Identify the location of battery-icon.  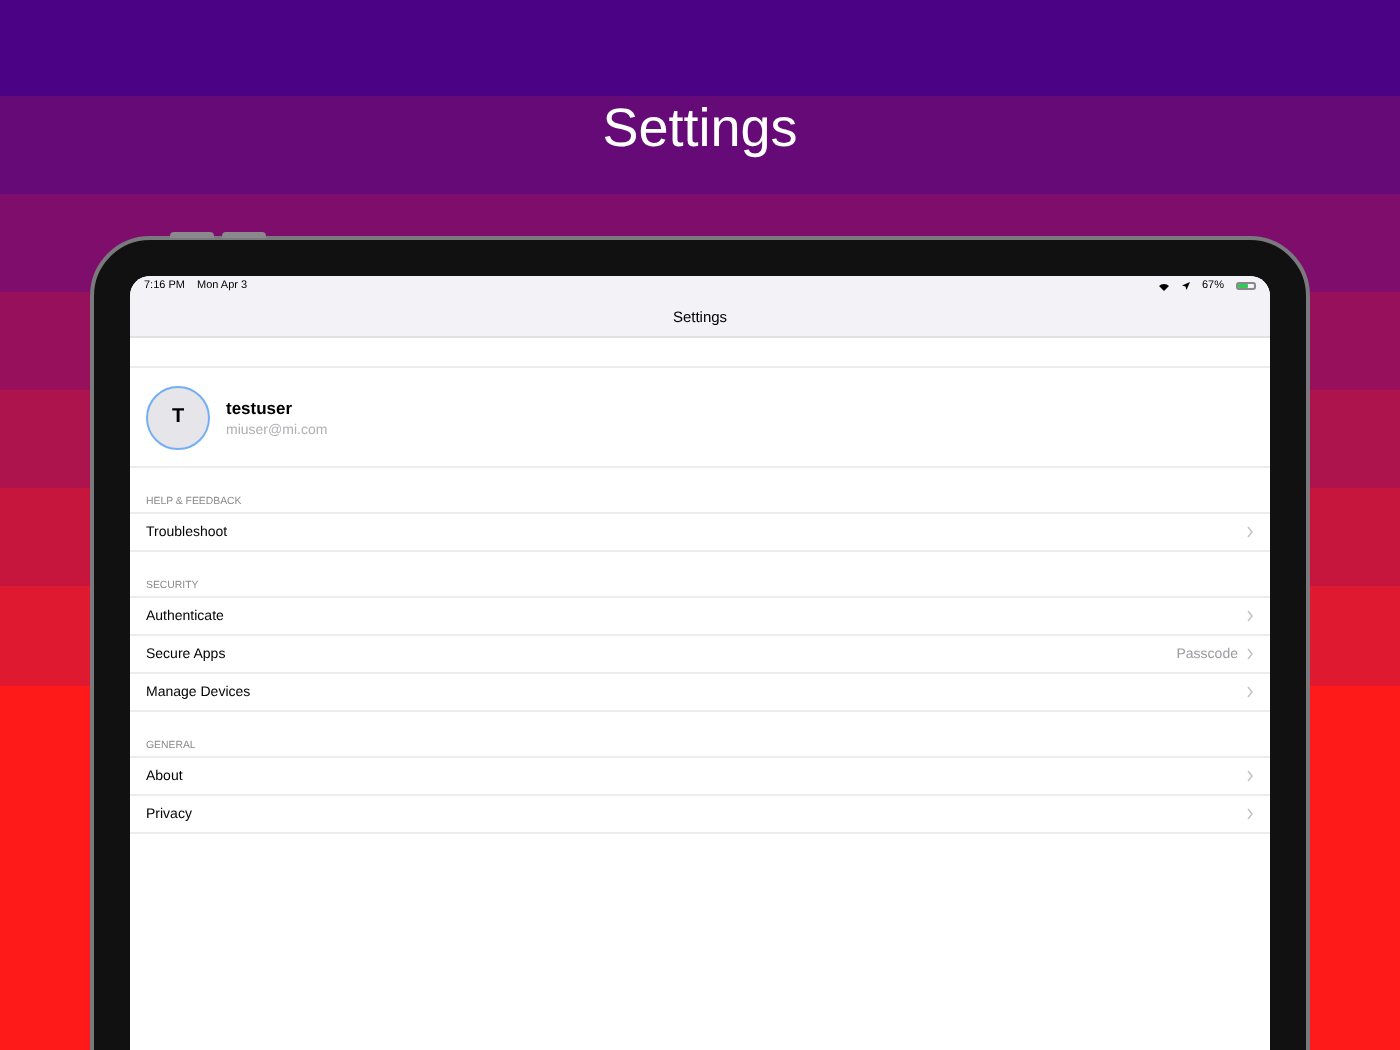
(1246, 286).